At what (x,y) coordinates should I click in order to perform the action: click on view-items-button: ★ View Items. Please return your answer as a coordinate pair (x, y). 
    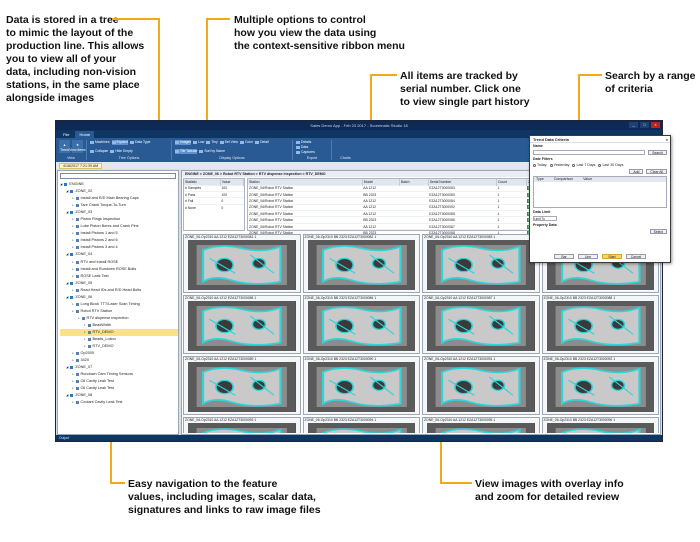
    Looking at the image, I should click on (77, 146).